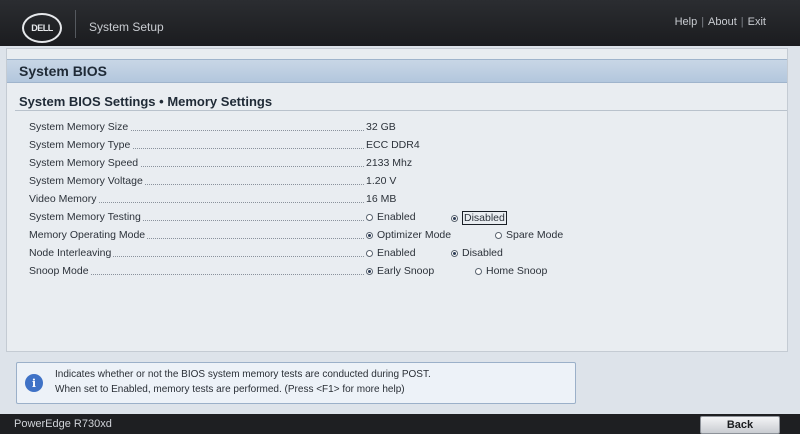  I want to click on server-model: PowerEdge R730xd, so click(63, 424).